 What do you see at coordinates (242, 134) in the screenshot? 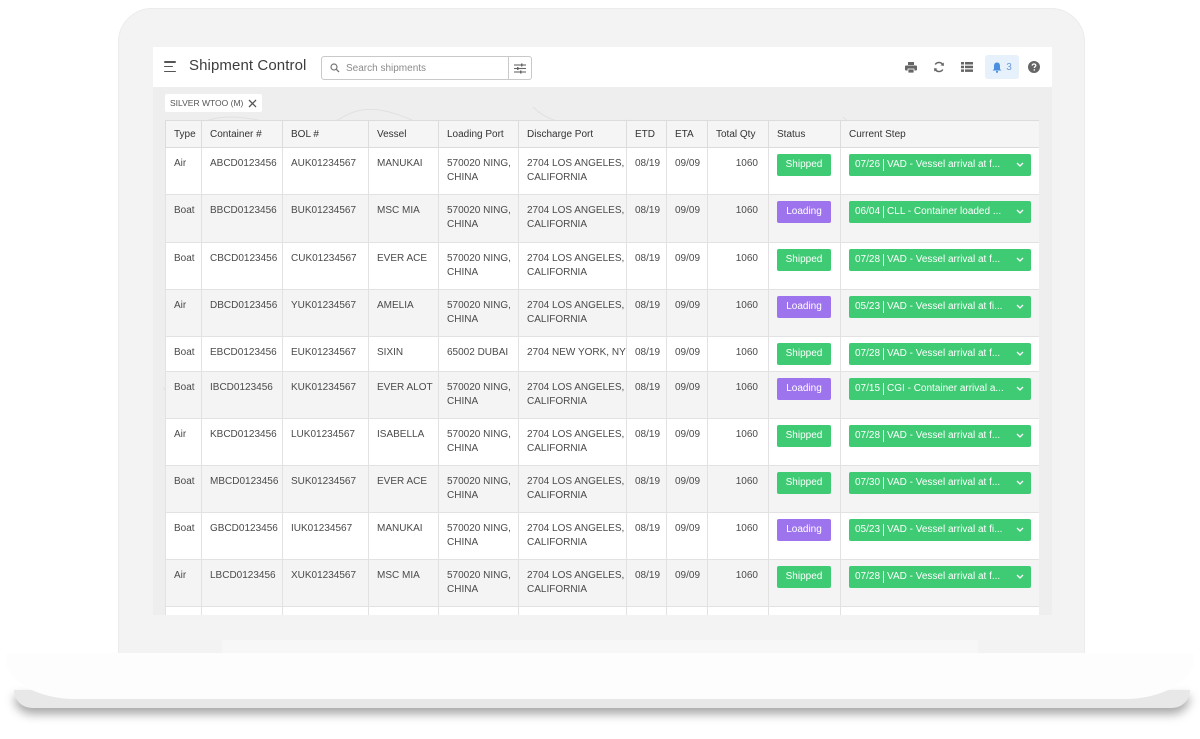
I see `column-header-container: Container #` at bounding box center [242, 134].